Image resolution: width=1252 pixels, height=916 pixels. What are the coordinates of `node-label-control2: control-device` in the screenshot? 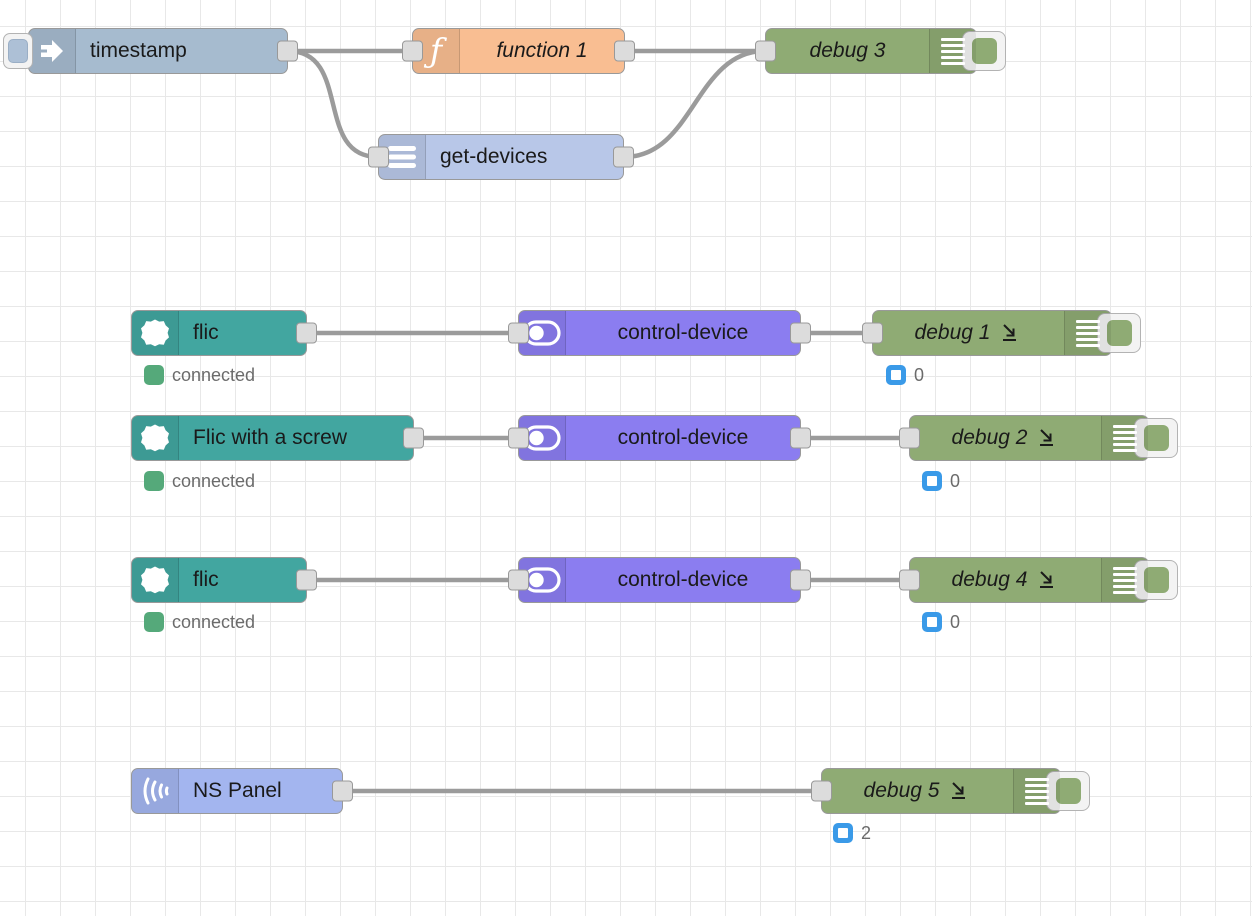 It's located at (683, 438).